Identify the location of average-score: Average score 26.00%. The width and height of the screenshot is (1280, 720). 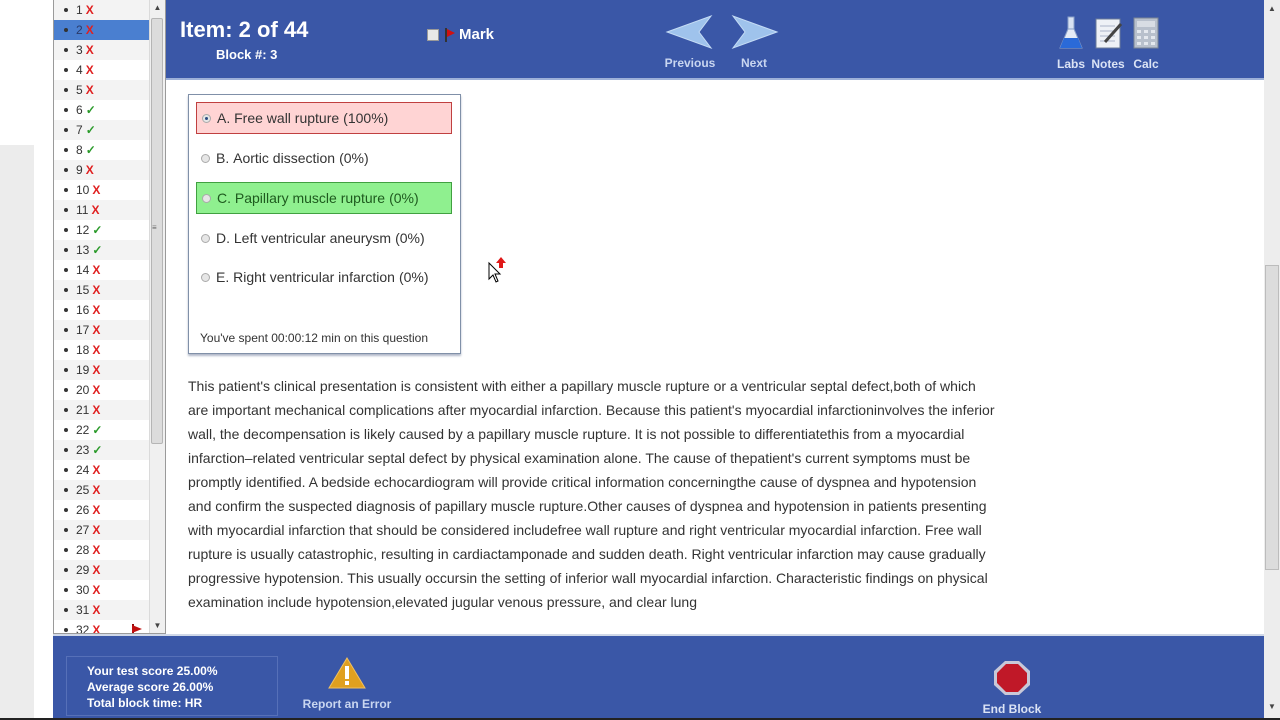
(150, 687).